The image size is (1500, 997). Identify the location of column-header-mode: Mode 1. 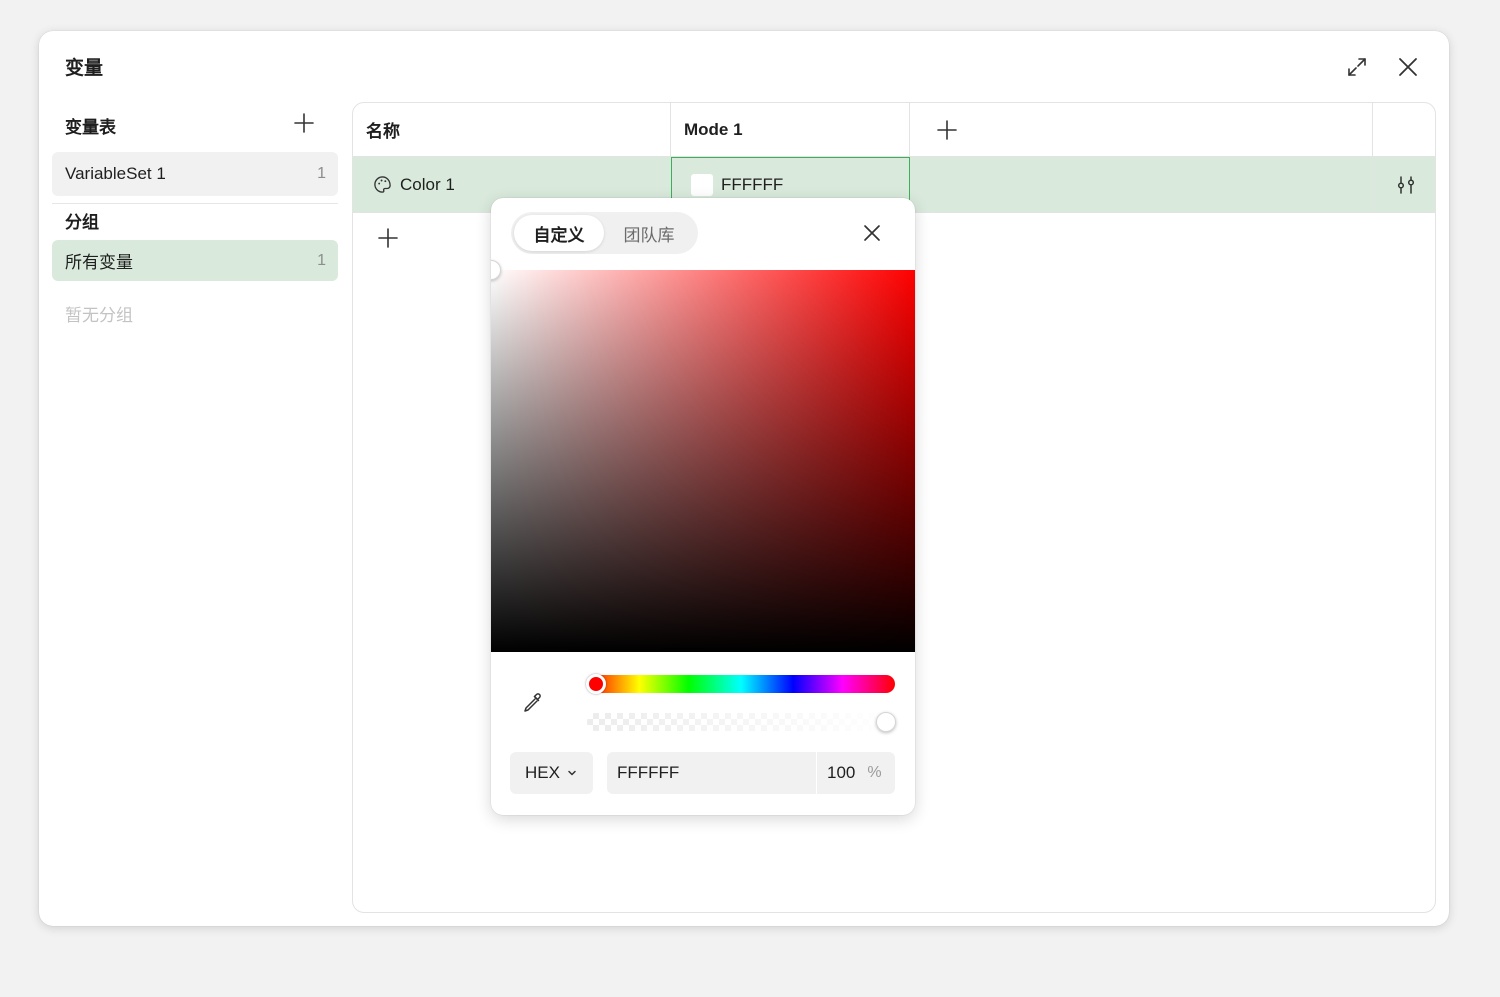
(790, 130).